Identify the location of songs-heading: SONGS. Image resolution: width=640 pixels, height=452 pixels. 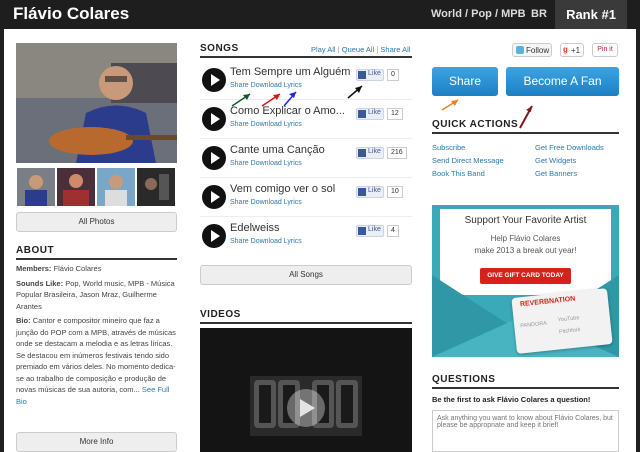
(219, 48).